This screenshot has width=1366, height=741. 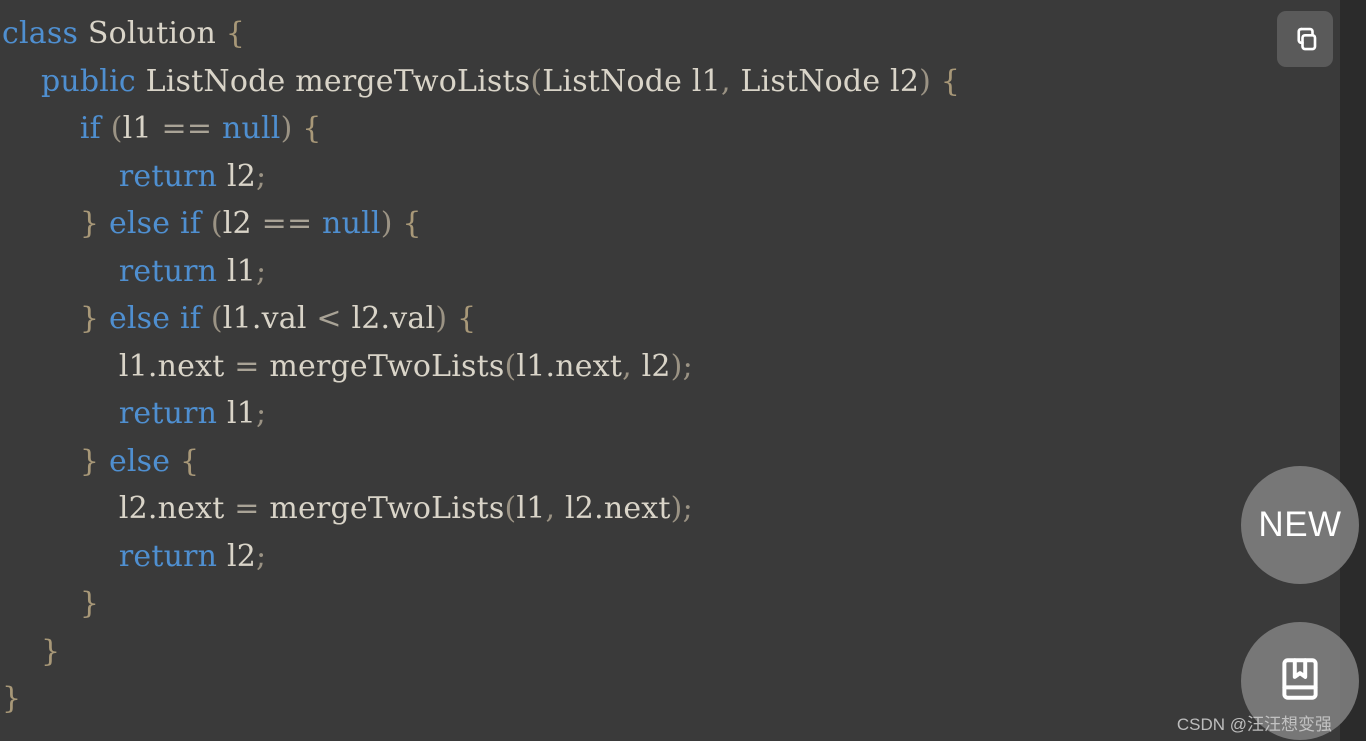 I want to click on code-token: class, so click(x=40, y=33).